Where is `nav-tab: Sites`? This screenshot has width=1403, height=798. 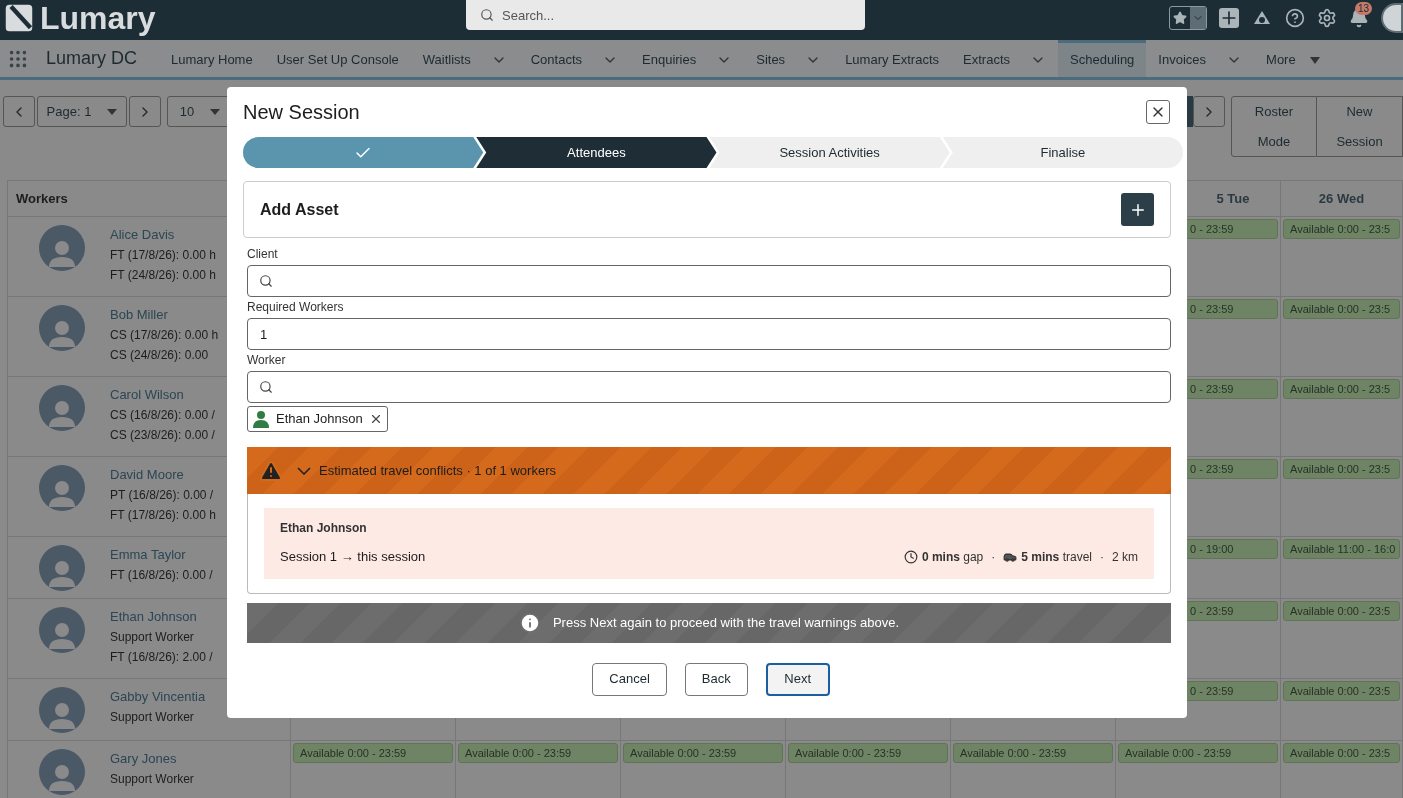
nav-tab: Sites is located at coordinates (789, 58).